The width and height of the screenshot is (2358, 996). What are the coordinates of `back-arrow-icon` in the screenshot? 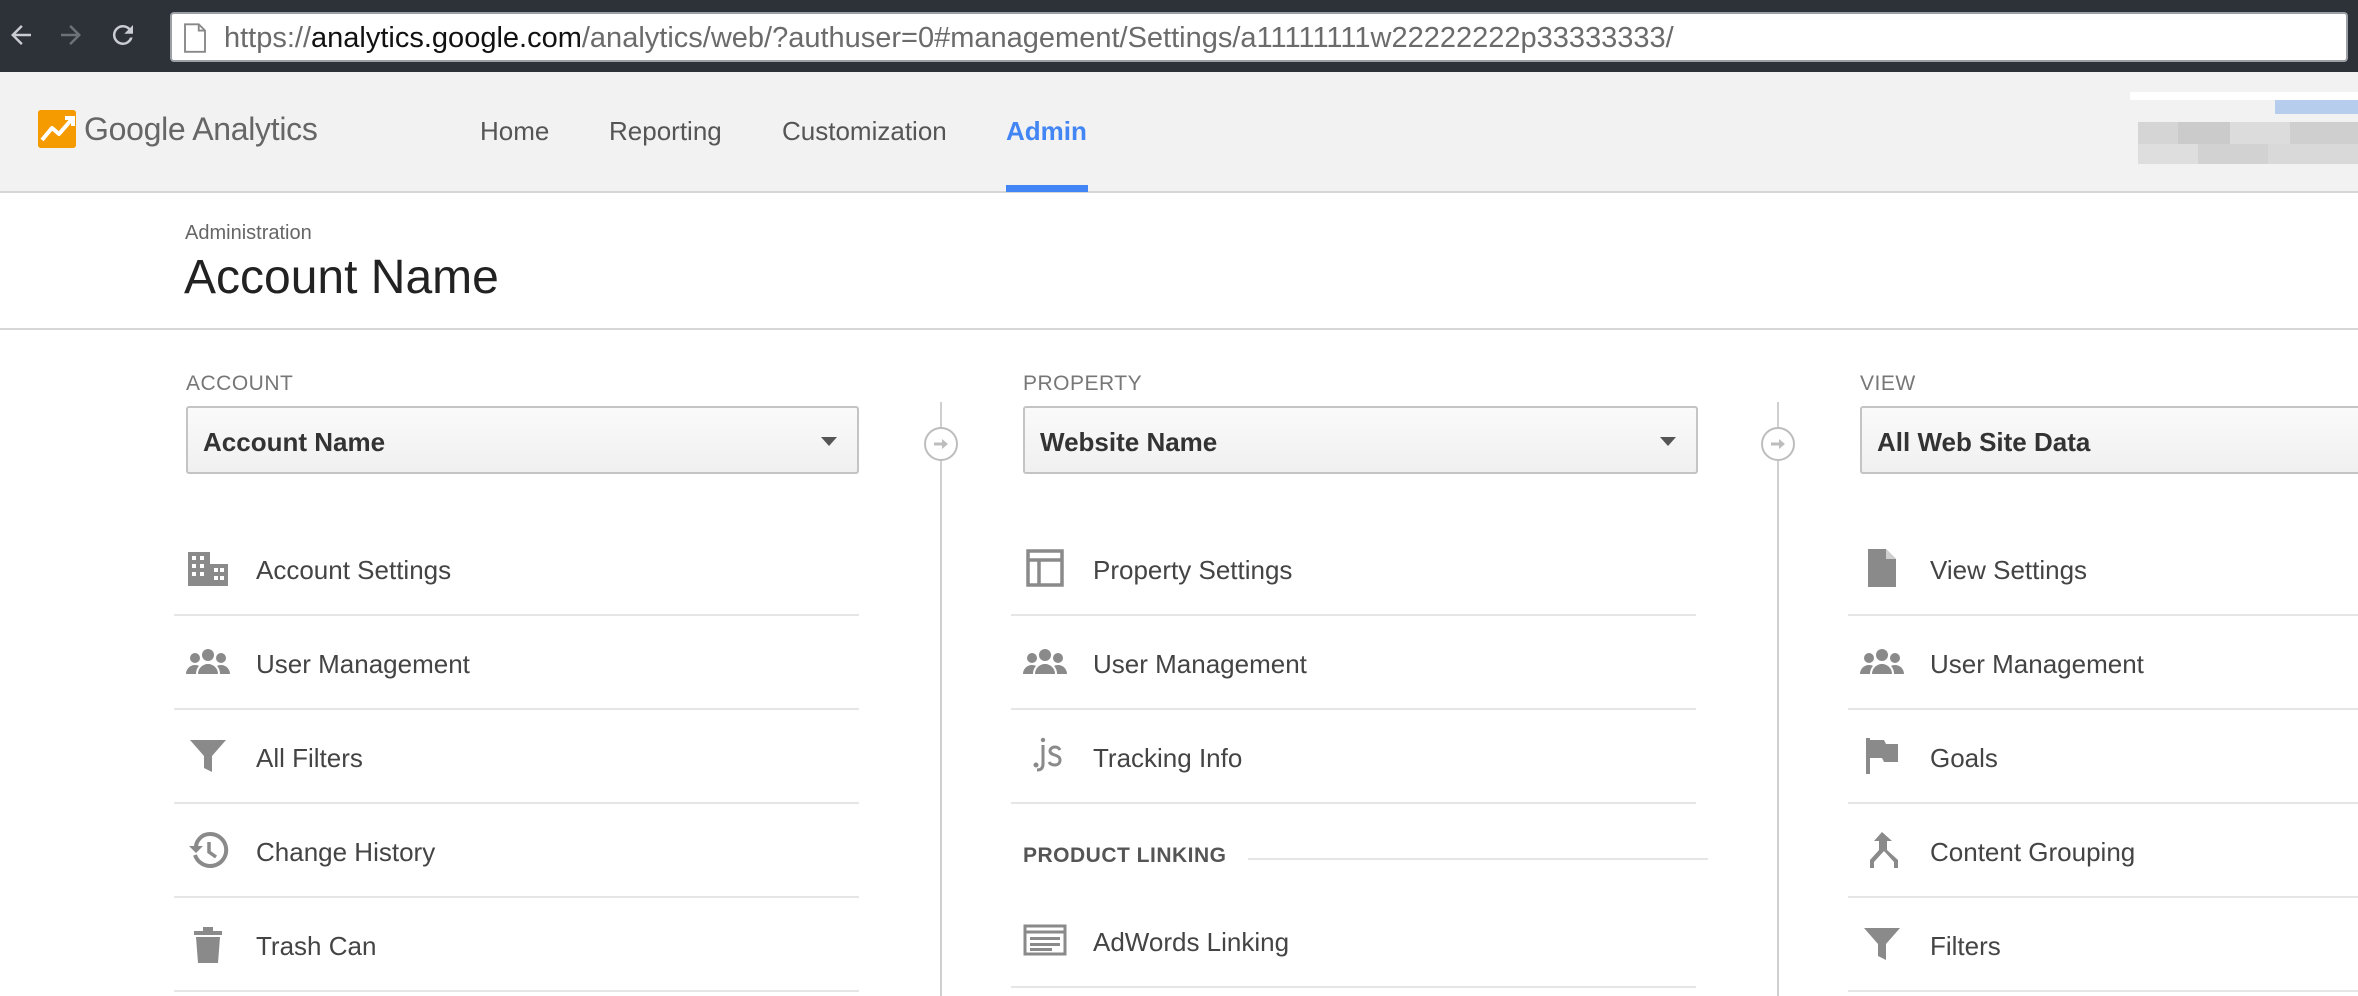 It's located at (21, 35).